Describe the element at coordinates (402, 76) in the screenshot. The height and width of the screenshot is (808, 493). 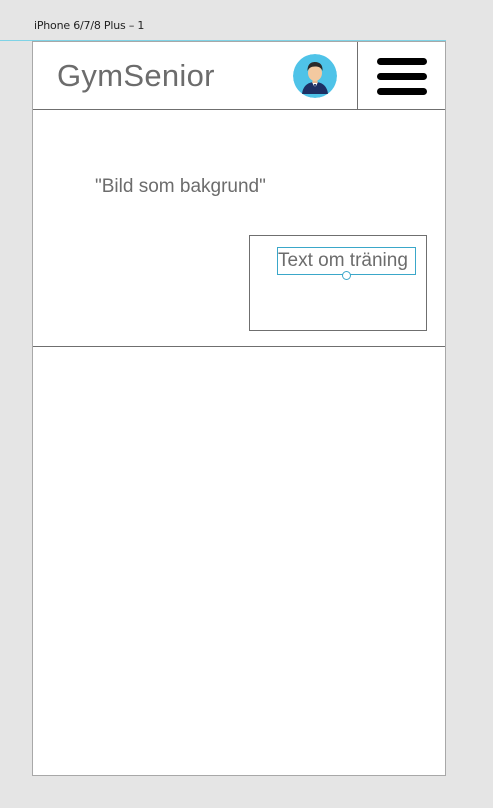
I see `hamburger-menu-icon` at that location.